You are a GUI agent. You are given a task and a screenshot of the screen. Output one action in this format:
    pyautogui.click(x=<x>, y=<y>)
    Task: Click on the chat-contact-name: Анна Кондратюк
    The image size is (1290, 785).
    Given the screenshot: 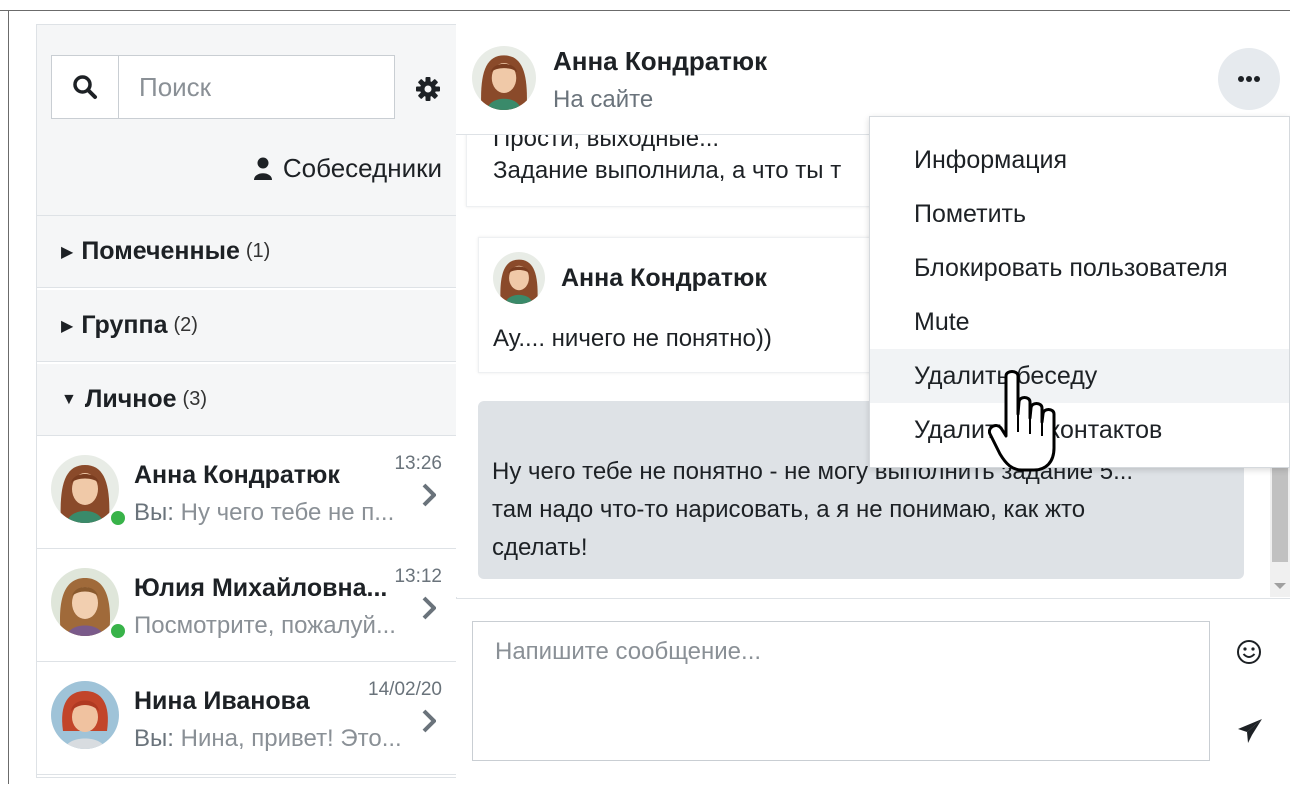 What is the action you would take?
    pyautogui.click(x=660, y=61)
    